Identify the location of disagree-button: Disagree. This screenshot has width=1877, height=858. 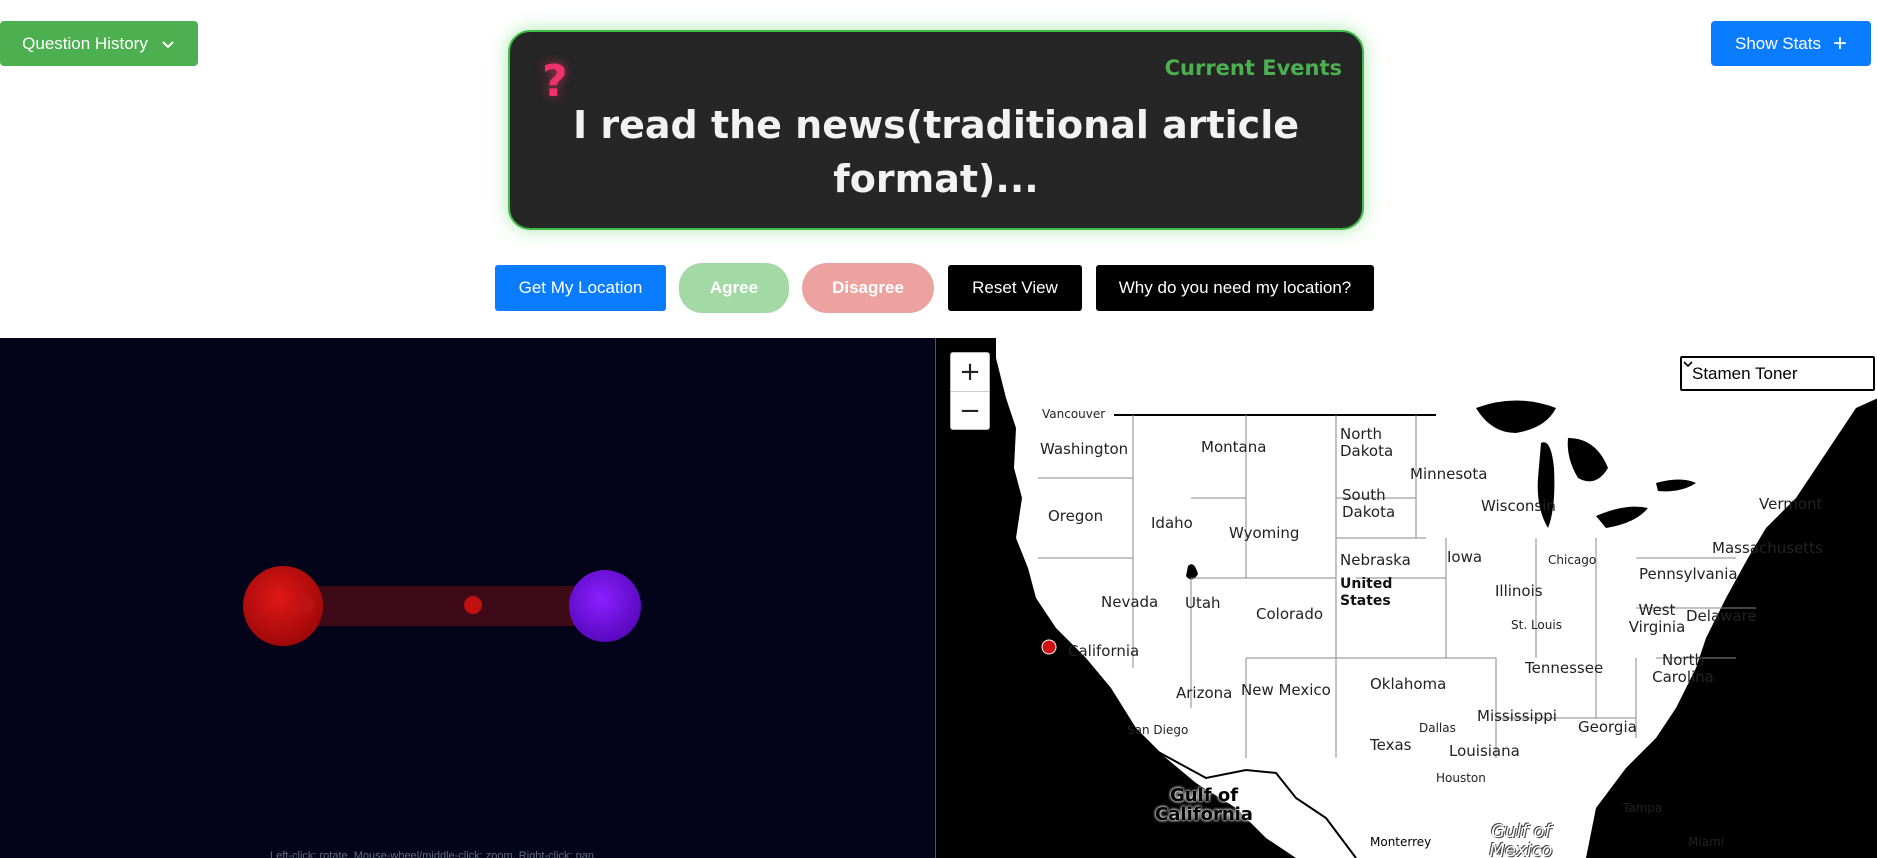
(868, 288).